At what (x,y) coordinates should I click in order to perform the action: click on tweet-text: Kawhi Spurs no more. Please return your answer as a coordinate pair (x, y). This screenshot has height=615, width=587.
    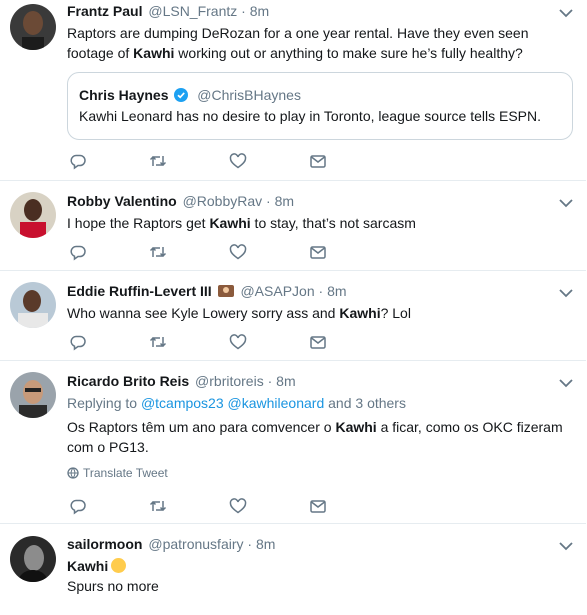
    Looking at the image, I should click on (113, 576).